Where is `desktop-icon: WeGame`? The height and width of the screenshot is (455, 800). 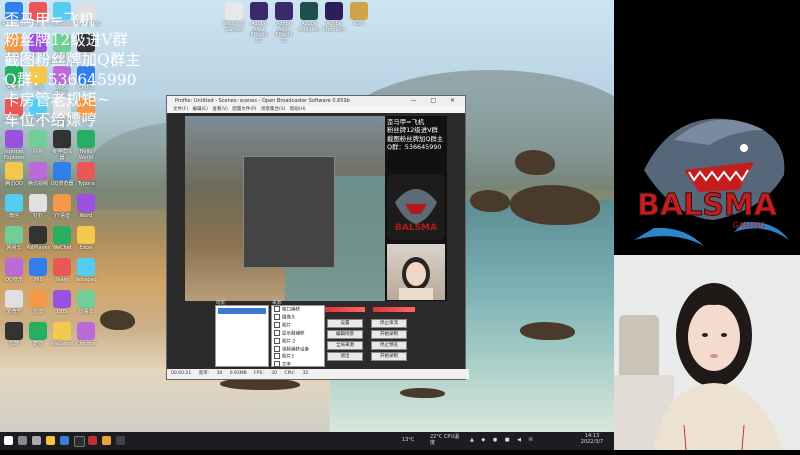 desktop-icon: WeGame is located at coordinates (62, 335).